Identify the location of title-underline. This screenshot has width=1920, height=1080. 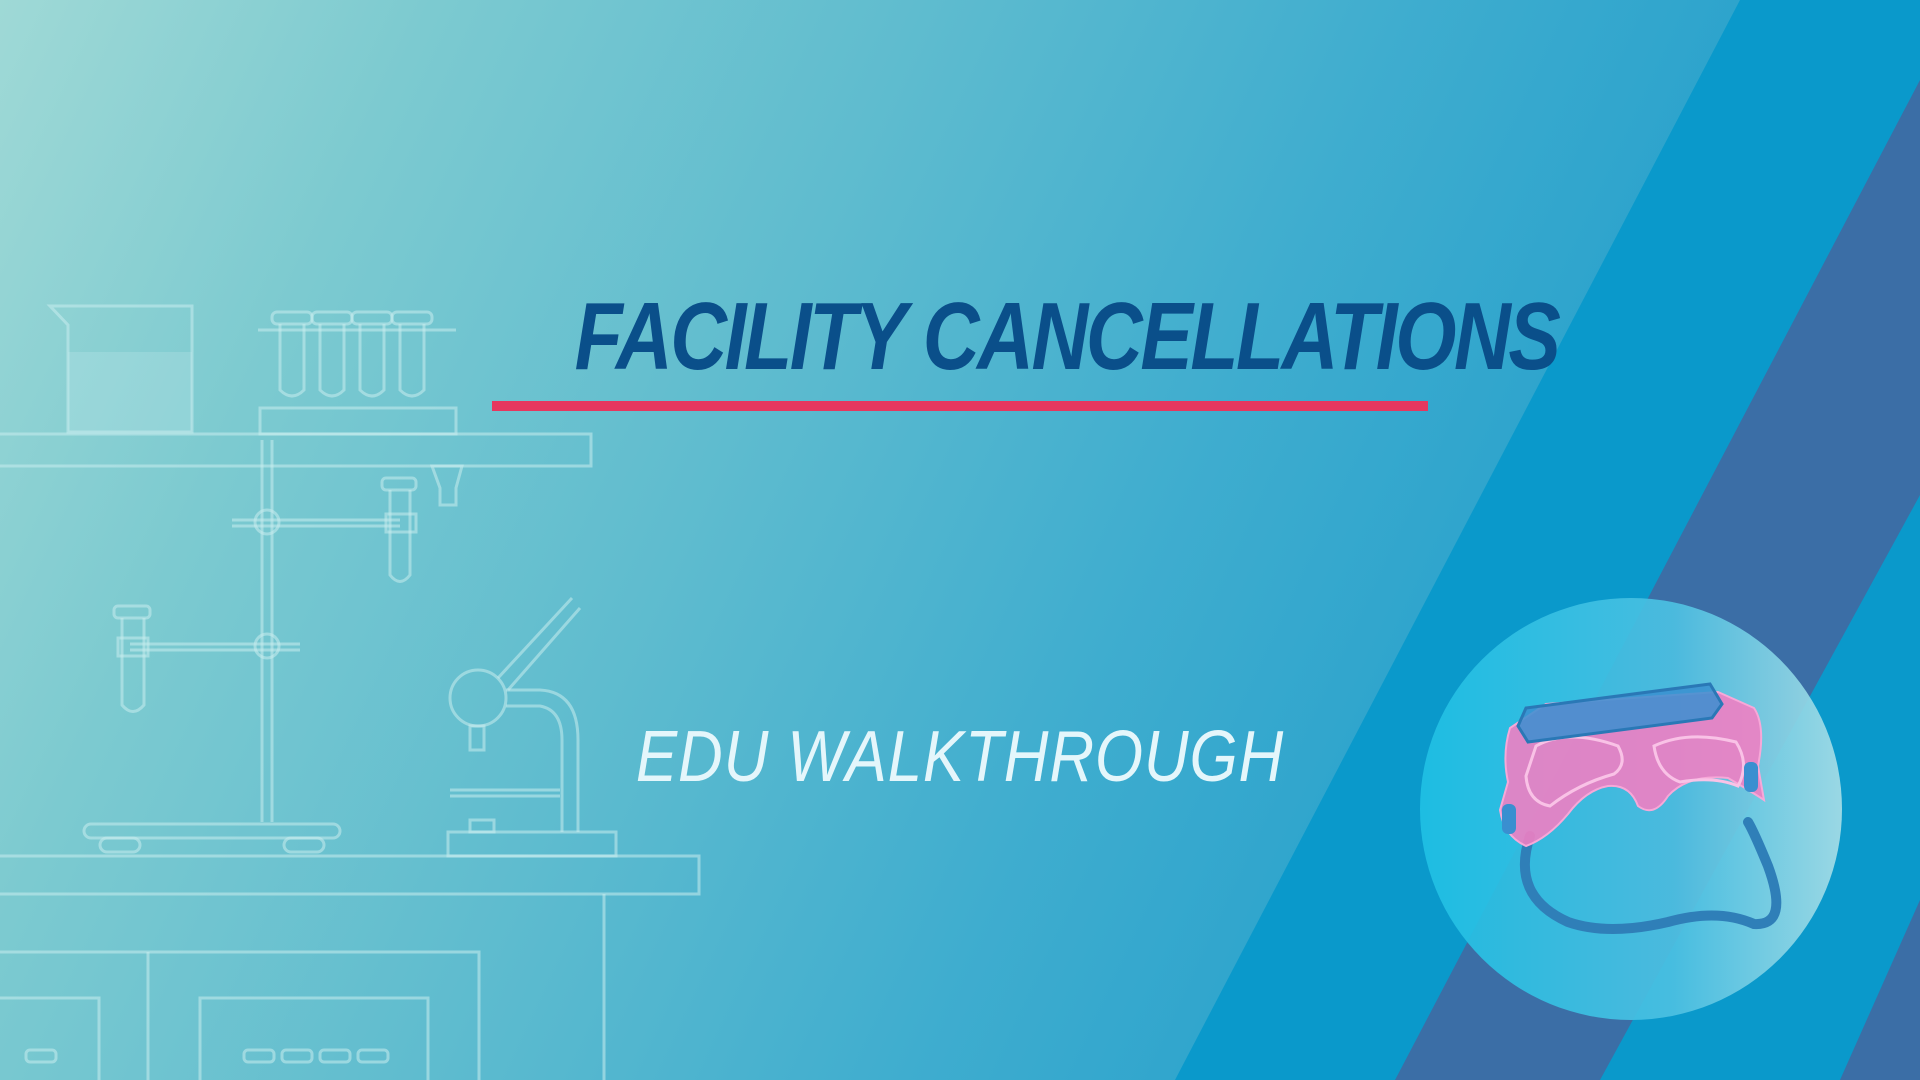
(960, 406).